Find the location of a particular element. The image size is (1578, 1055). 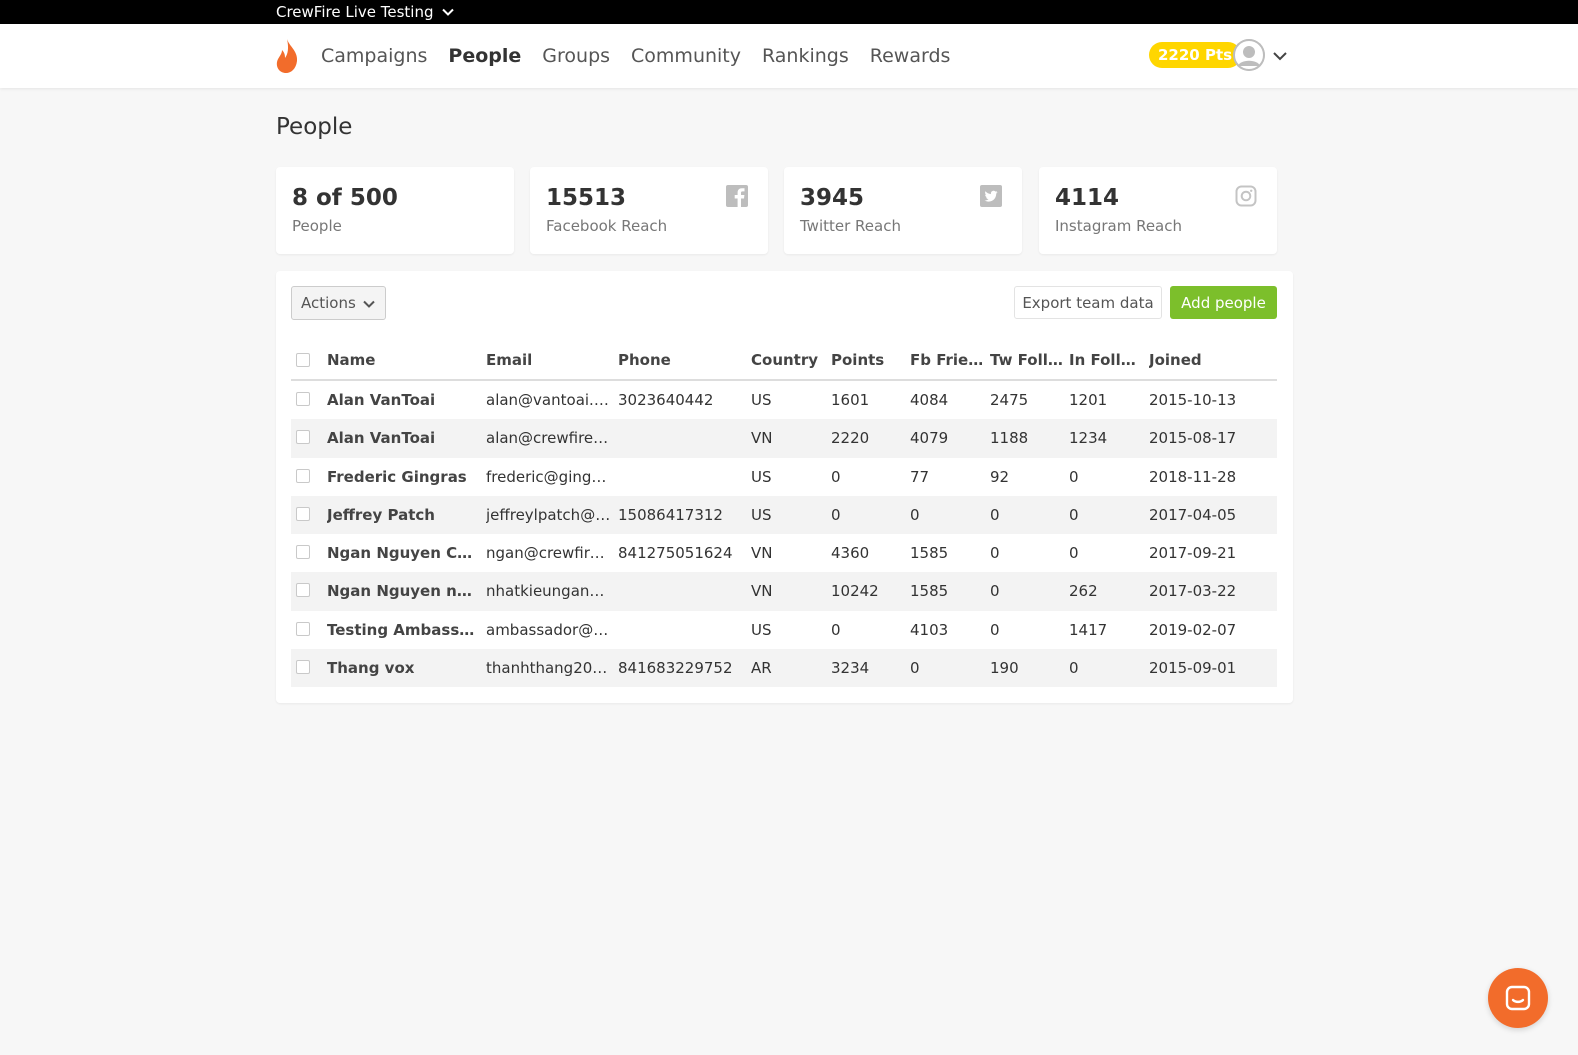

user-avatar-icon is located at coordinates (1249, 55).